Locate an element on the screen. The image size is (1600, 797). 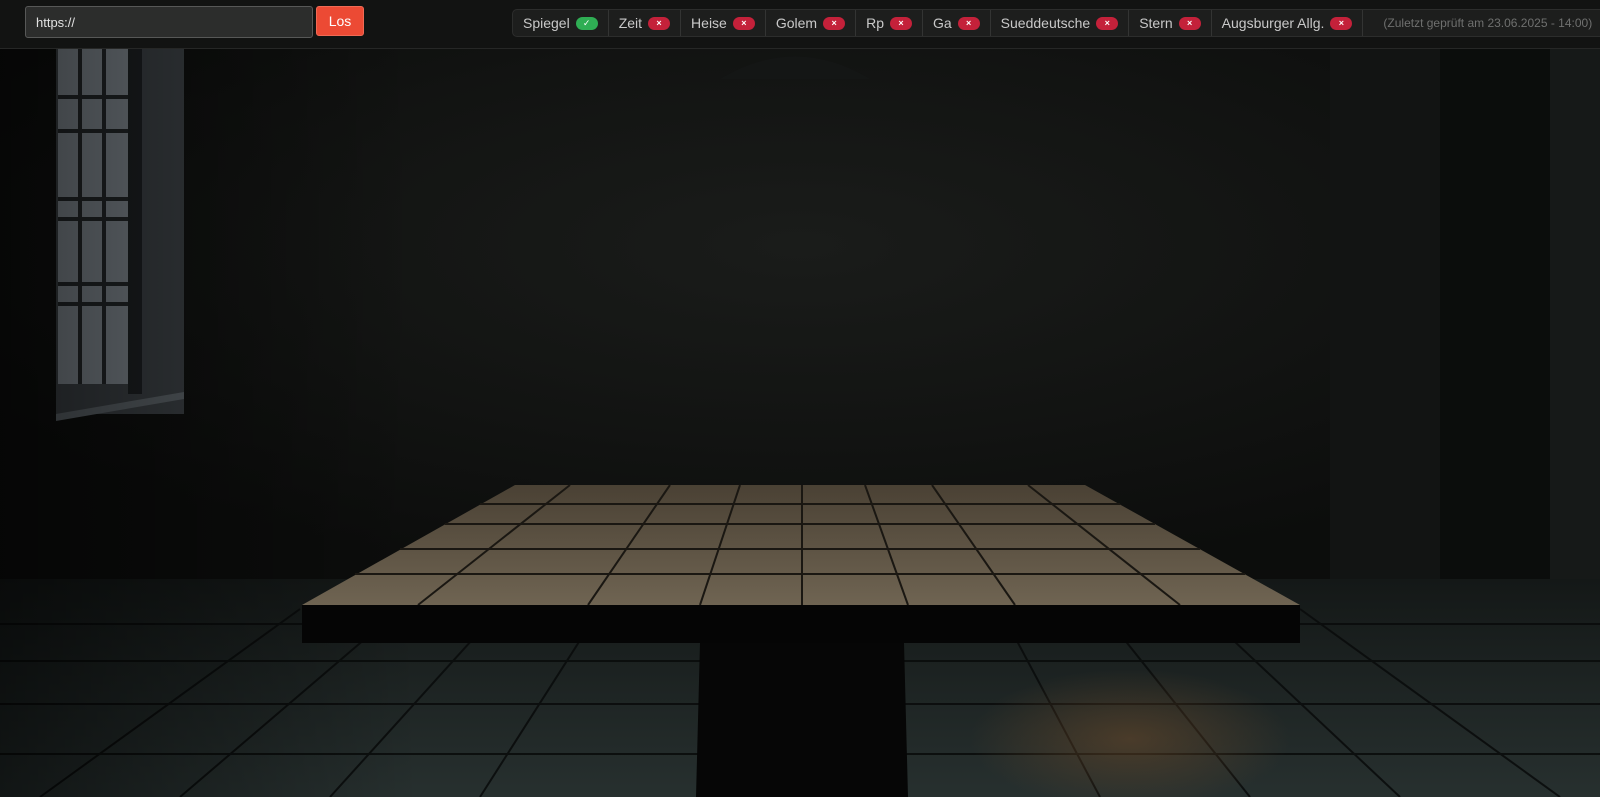
source-item-augsburger-allg: Augsburger Allg. × is located at coordinates (1288, 23).